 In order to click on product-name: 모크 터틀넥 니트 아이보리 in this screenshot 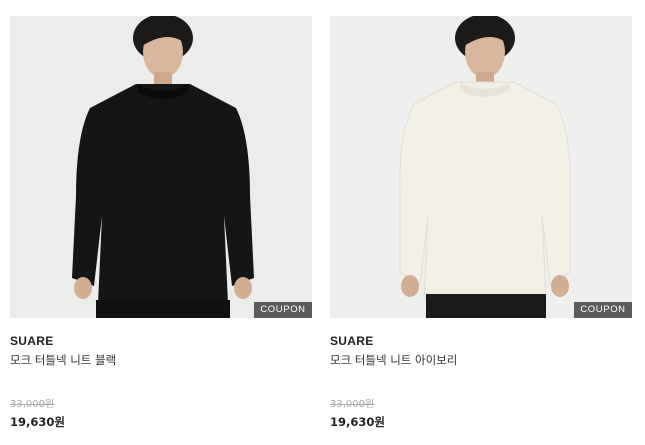, I will do `click(393, 360)`.